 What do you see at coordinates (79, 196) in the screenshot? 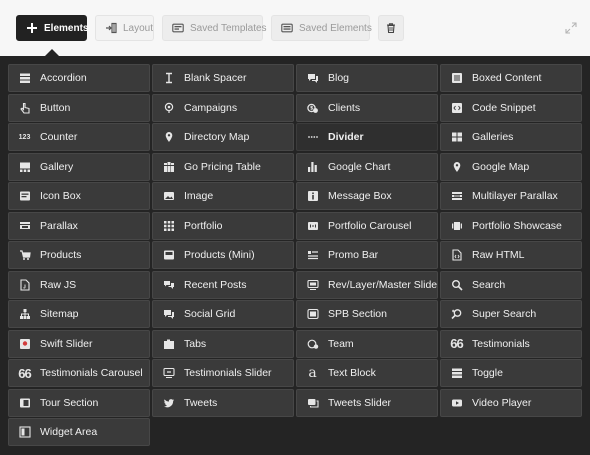
I see `element-tile: Icon Box` at bounding box center [79, 196].